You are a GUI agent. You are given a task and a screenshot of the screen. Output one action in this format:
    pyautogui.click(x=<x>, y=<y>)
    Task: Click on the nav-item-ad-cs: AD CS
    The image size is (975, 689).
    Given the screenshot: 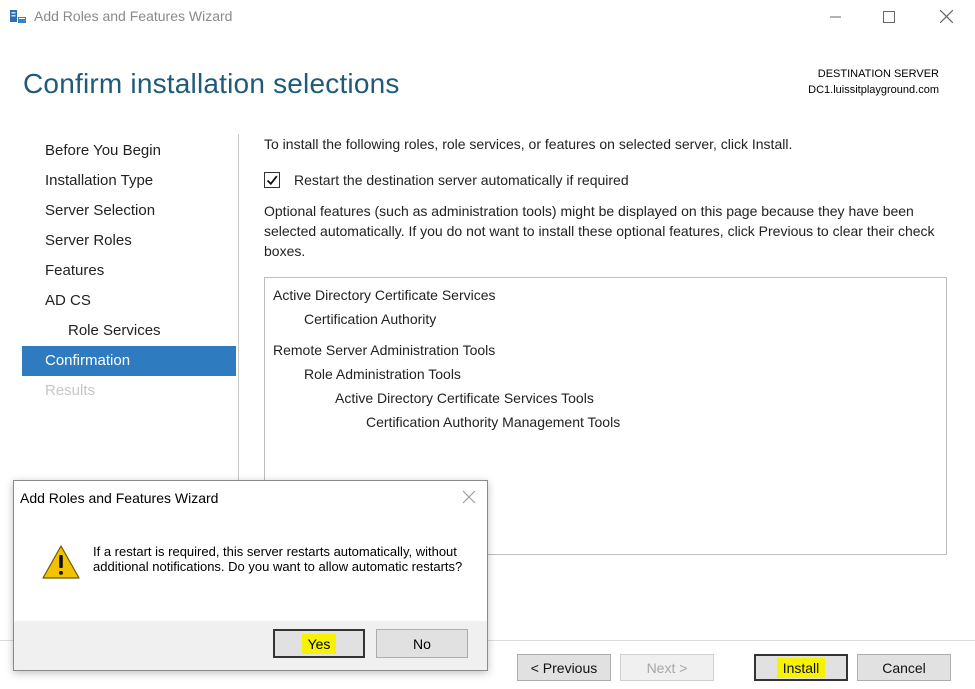 What is the action you would take?
    pyautogui.click(x=129, y=301)
    